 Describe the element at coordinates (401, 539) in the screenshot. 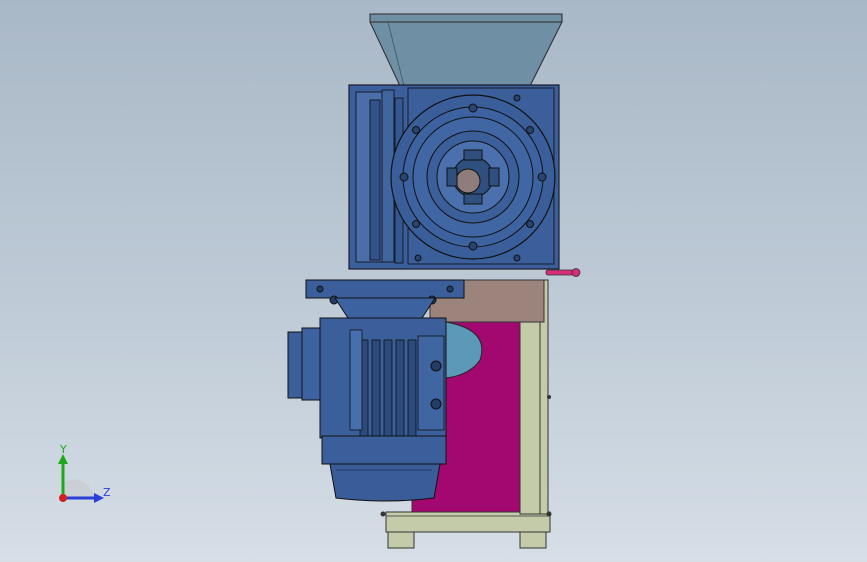

I see `frame-leg-left` at that location.